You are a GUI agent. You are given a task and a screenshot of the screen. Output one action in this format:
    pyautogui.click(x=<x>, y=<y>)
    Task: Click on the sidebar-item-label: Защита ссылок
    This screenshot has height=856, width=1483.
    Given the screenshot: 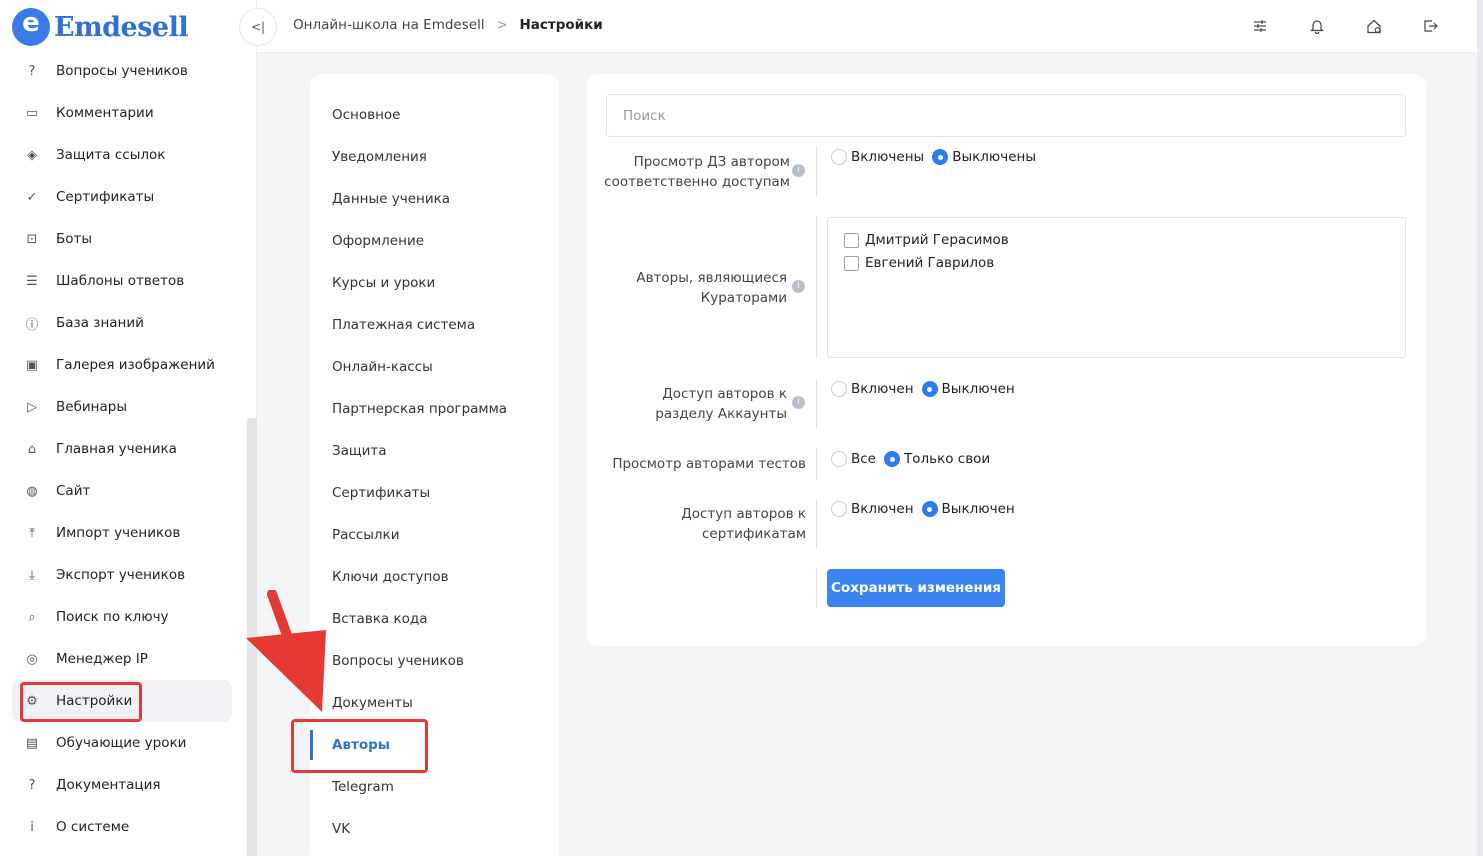 What is the action you would take?
    pyautogui.click(x=111, y=155)
    